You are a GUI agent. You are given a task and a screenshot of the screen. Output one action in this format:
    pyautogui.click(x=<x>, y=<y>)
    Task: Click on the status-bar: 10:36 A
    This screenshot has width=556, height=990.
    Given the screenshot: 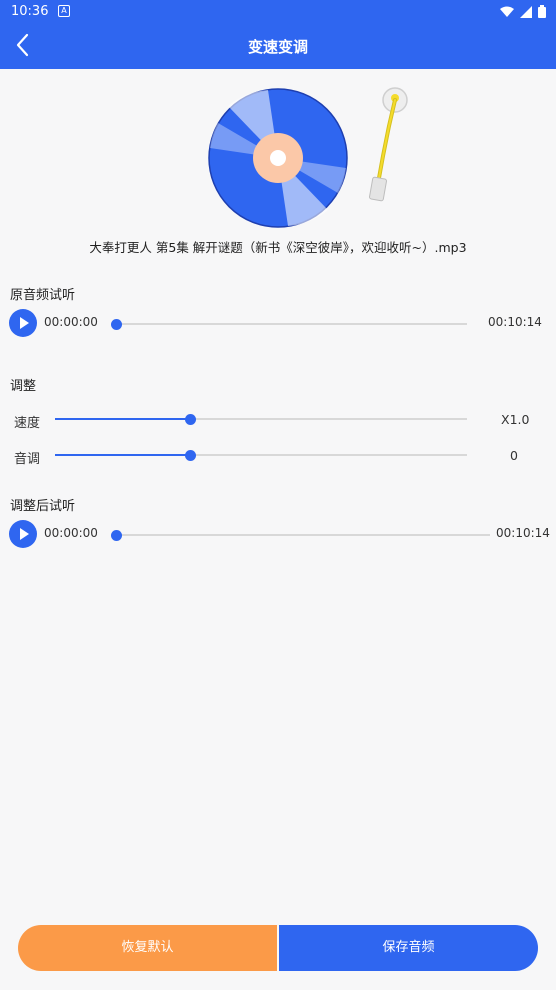 What is the action you would take?
    pyautogui.click(x=278, y=12)
    